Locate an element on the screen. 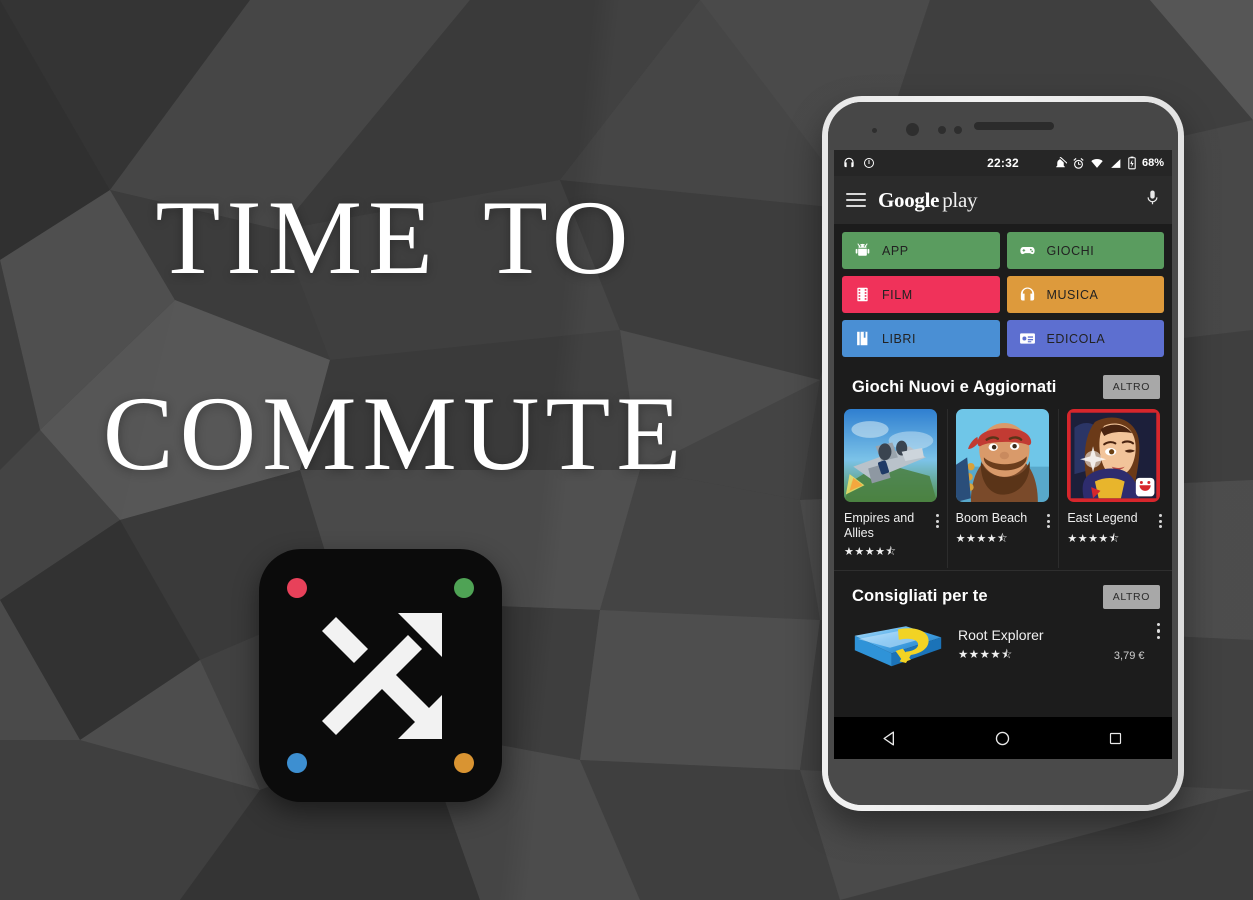 The width and height of the screenshot is (1253, 900). category-edicola: EDICOLA is located at coordinates (1085, 338).